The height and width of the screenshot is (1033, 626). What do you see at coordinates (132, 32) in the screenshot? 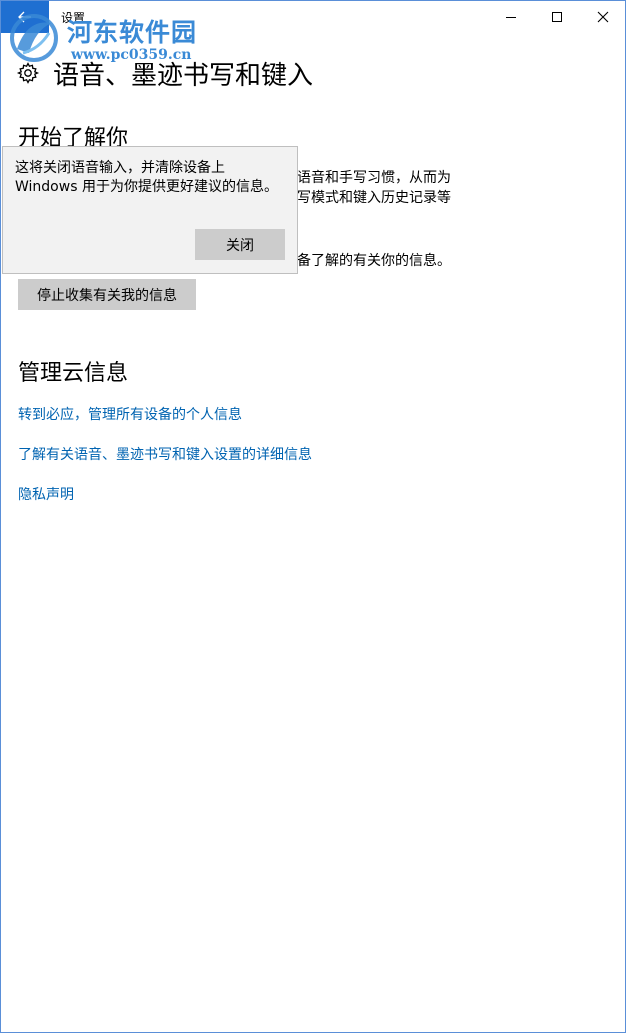
I see `watermark-name: 河东软件园` at bounding box center [132, 32].